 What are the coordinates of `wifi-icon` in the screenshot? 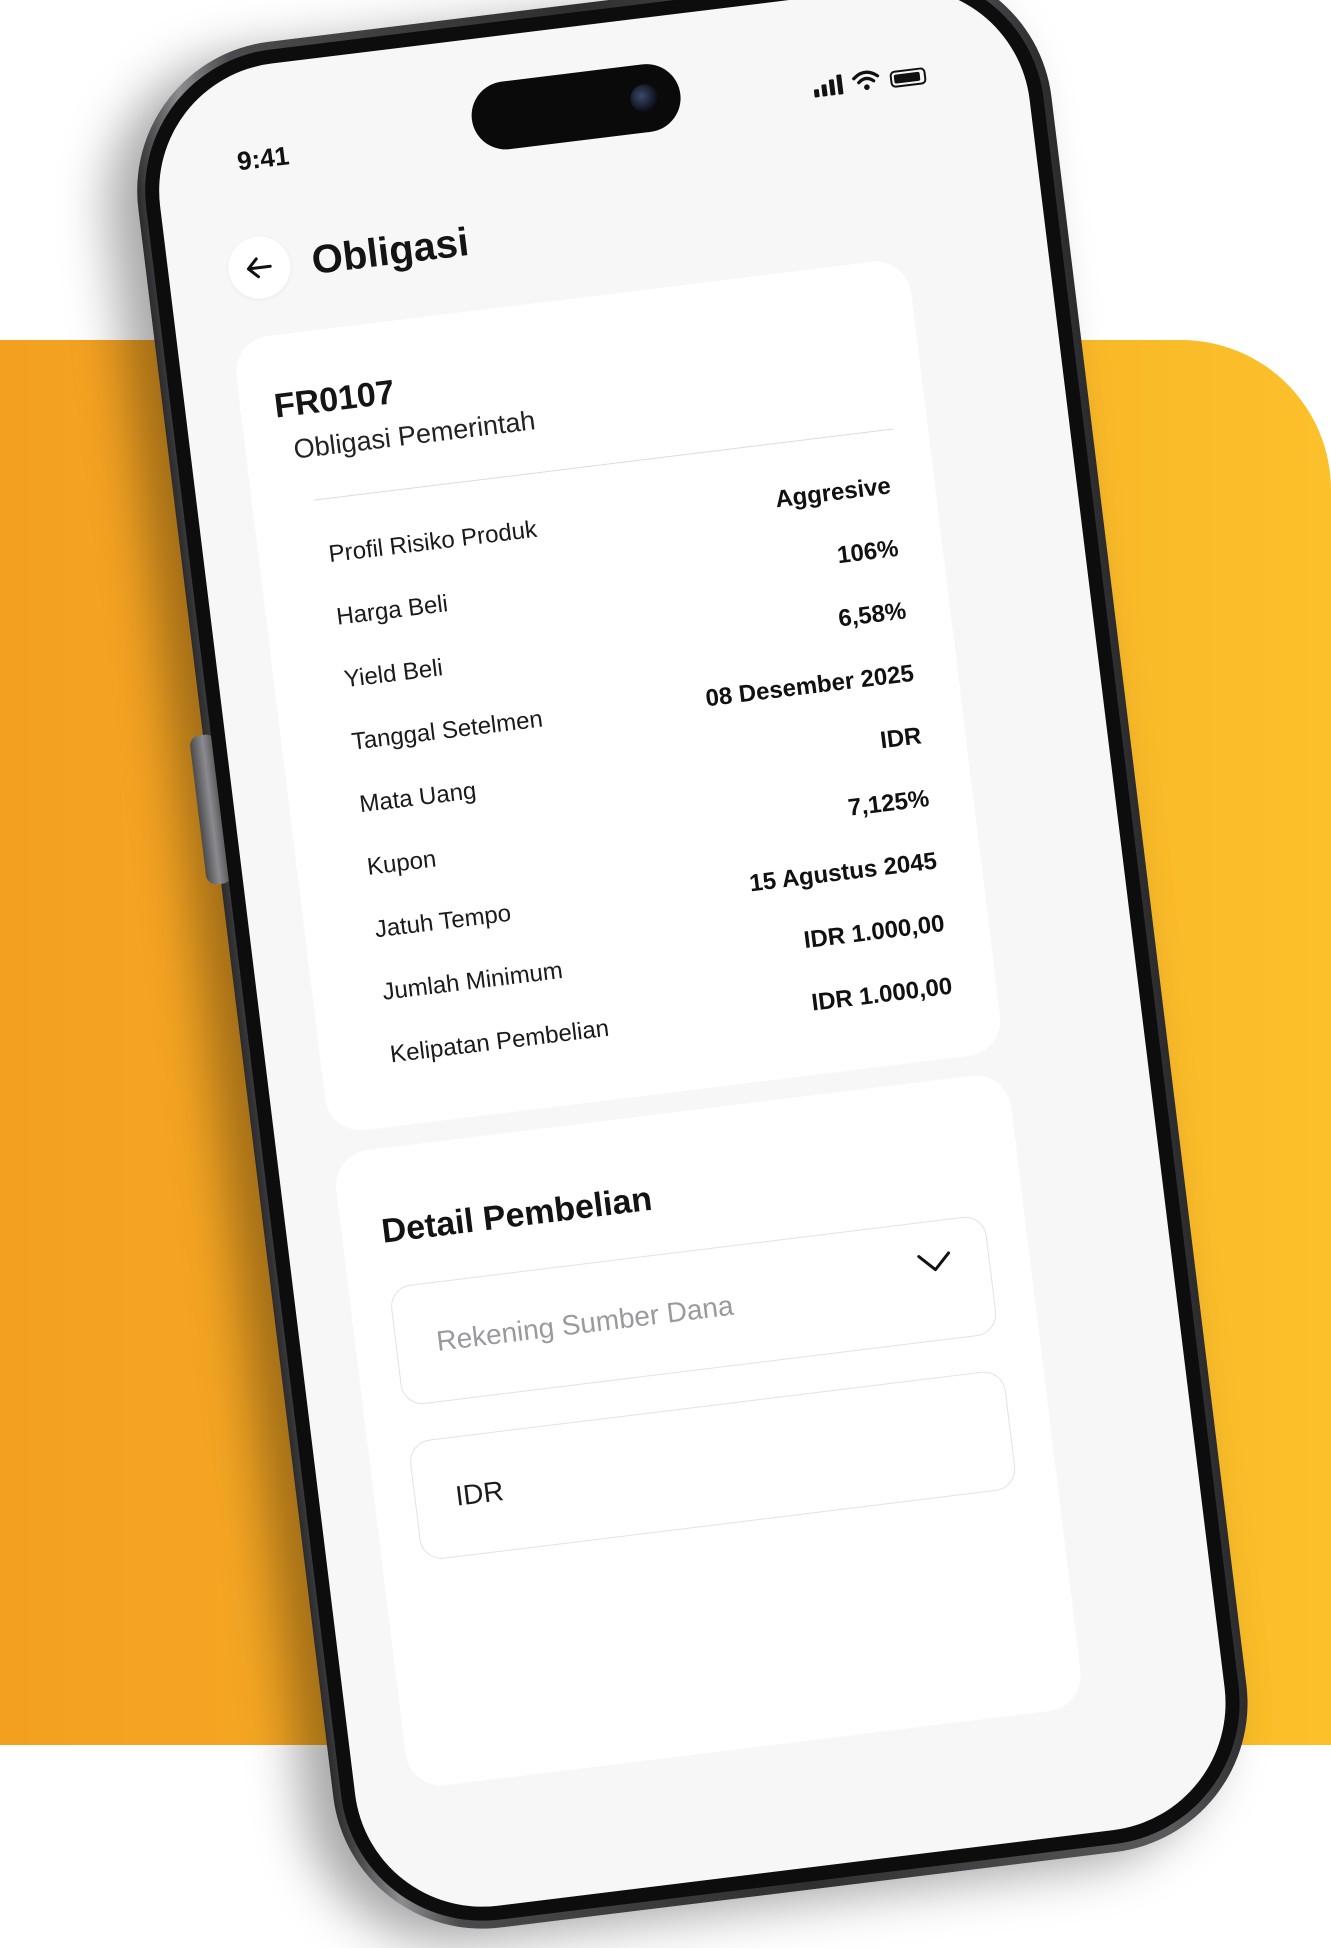 It's located at (866, 80).